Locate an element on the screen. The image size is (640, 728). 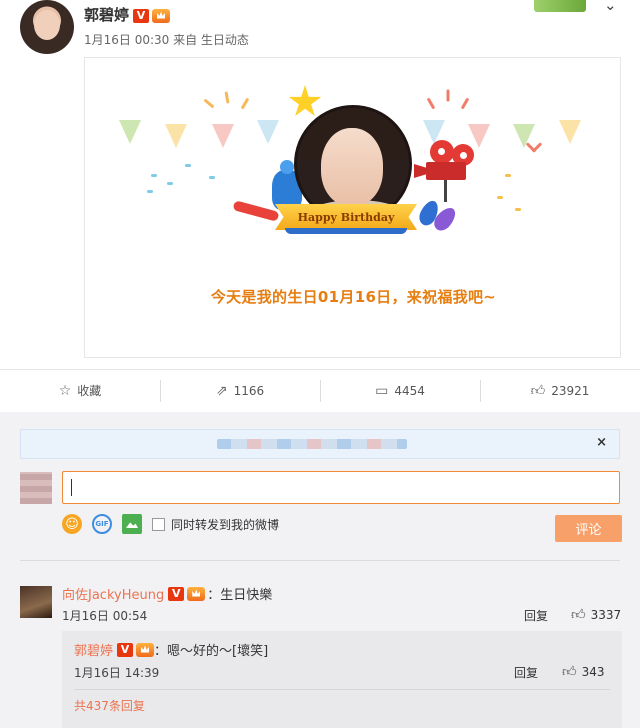
movie-camera-icon is located at coordinates (446, 171).